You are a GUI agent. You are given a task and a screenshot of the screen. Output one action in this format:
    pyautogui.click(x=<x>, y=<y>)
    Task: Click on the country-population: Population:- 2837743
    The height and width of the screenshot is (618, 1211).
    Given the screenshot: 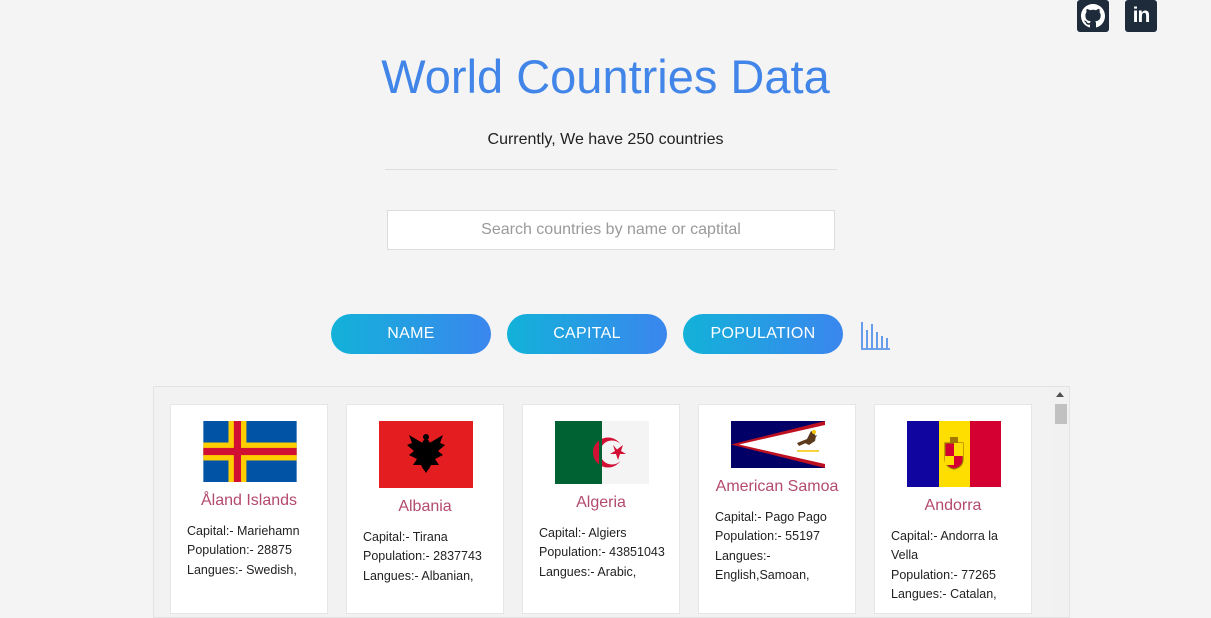 What is the action you would take?
    pyautogui.click(x=422, y=556)
    